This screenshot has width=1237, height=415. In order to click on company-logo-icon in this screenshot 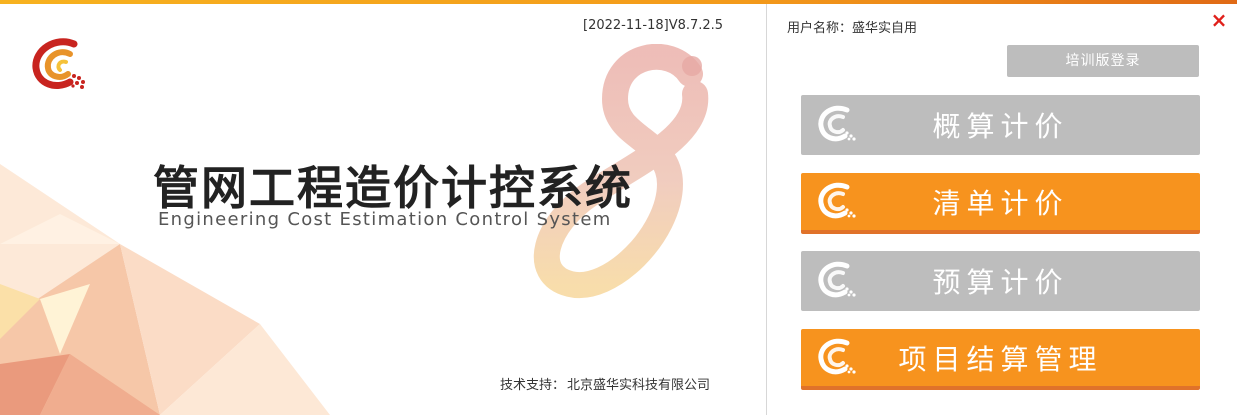, I will do `click(58, 63)`.